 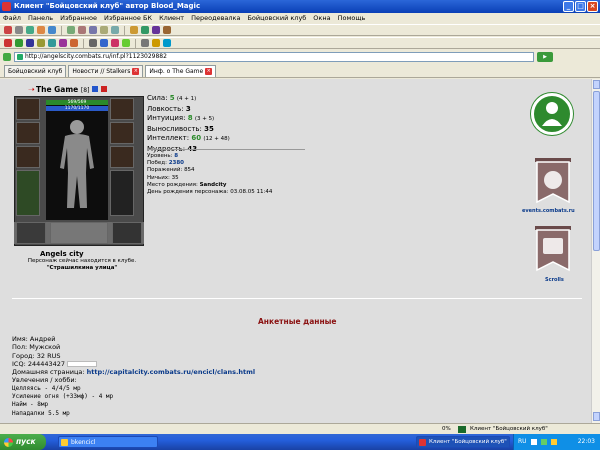 I want to click on heart-icon, so click(x=8, y=43).